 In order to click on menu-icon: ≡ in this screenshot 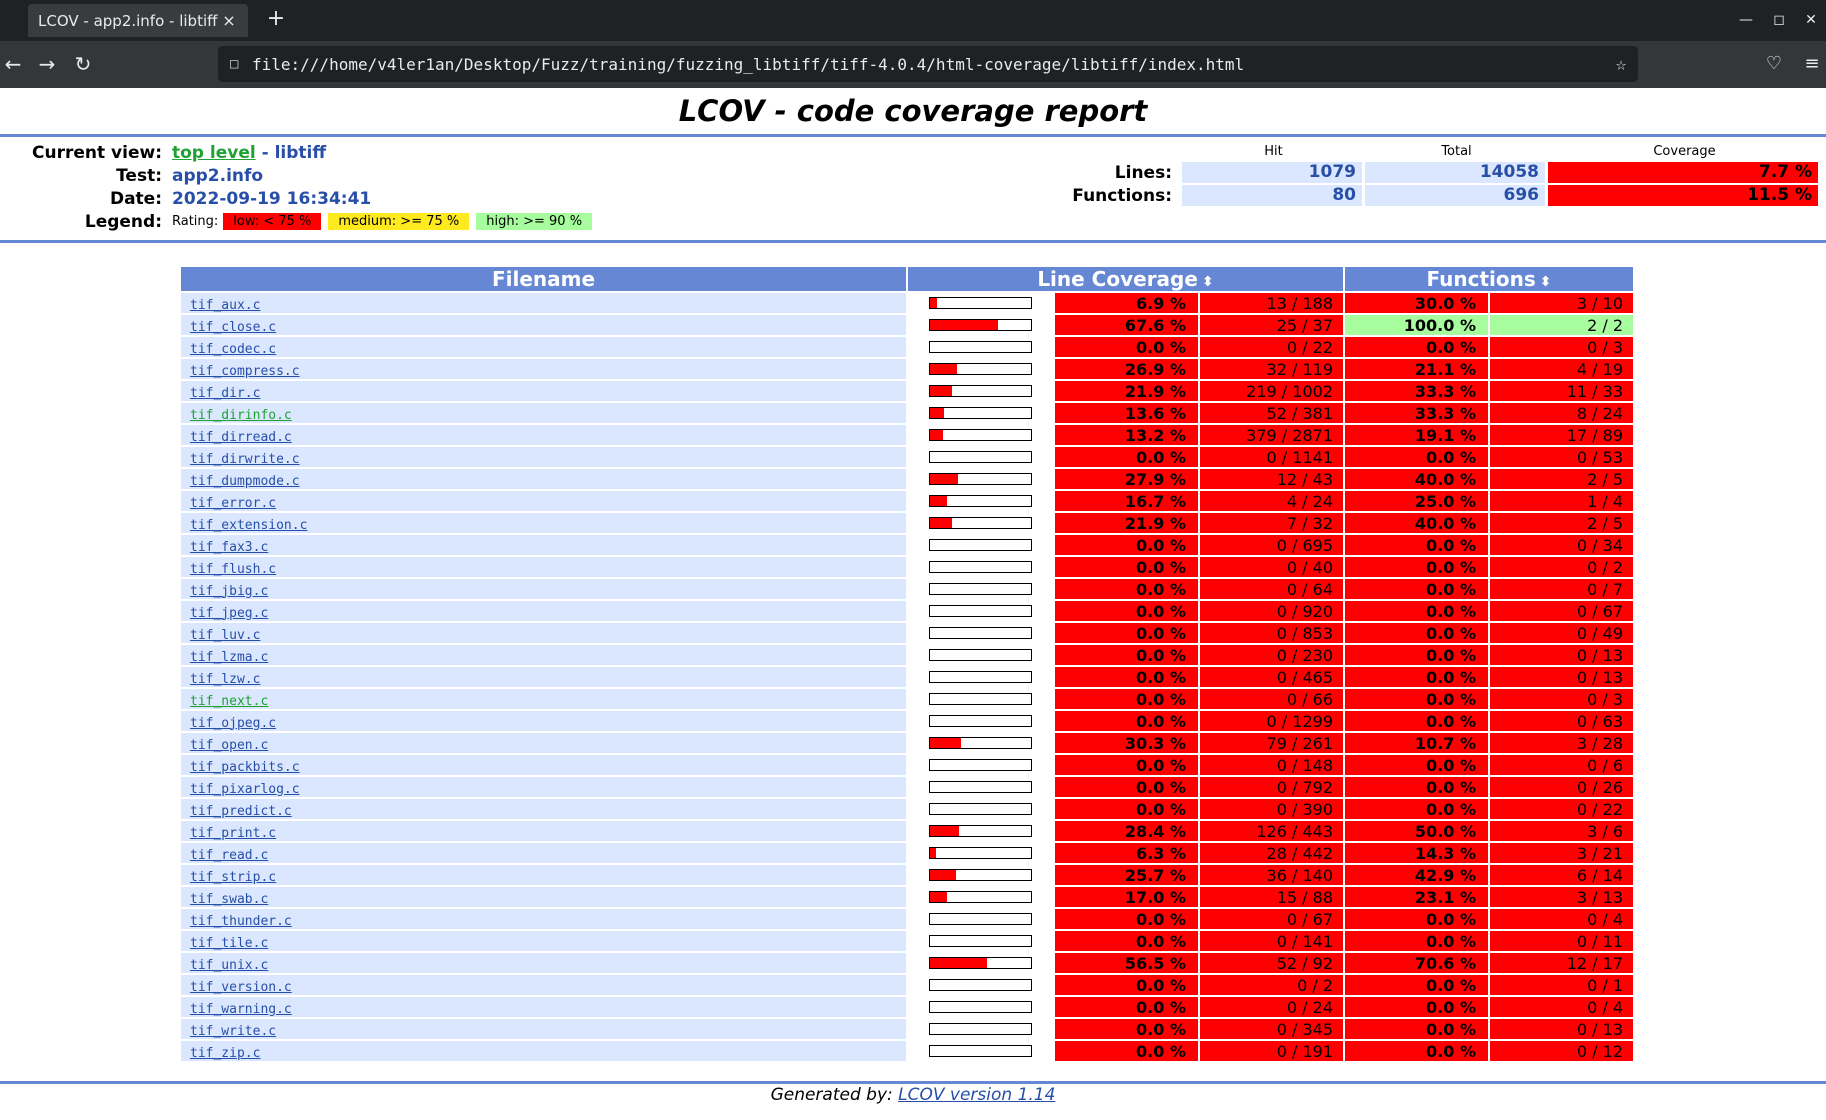, I will do `click(1812, 63)`.